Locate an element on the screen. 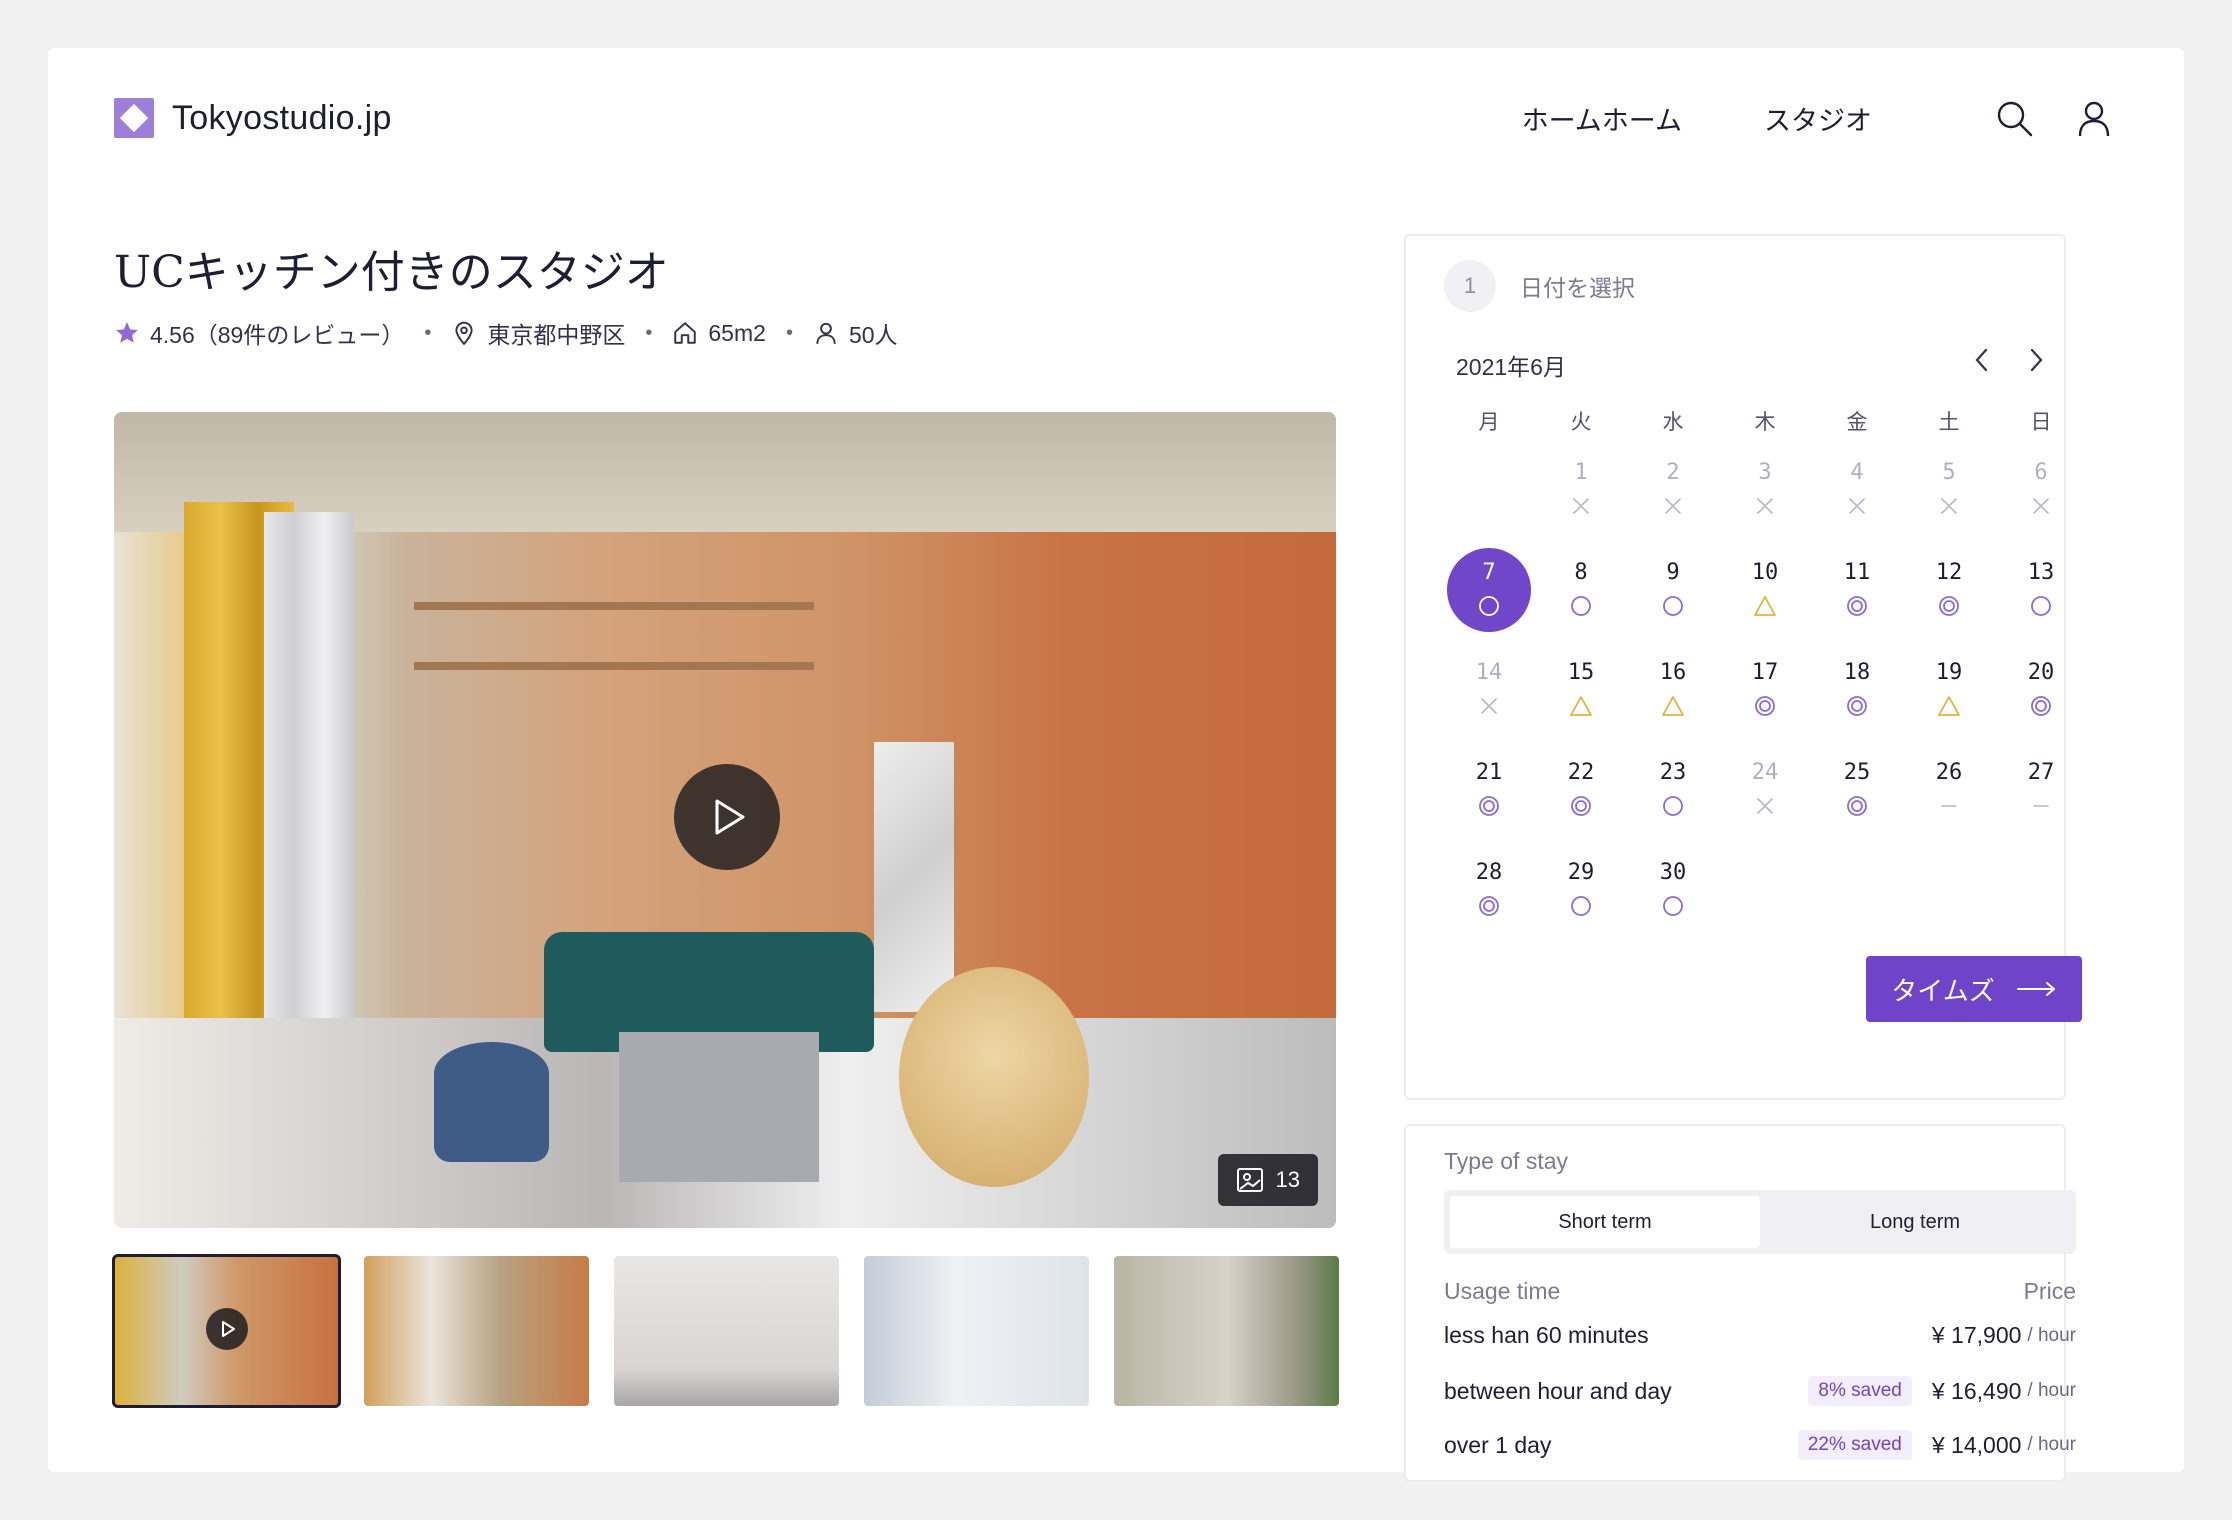 The height and width of the screenshot is (1520, 2232). calendar-day: 13 is located at coordinates (2041, 598).